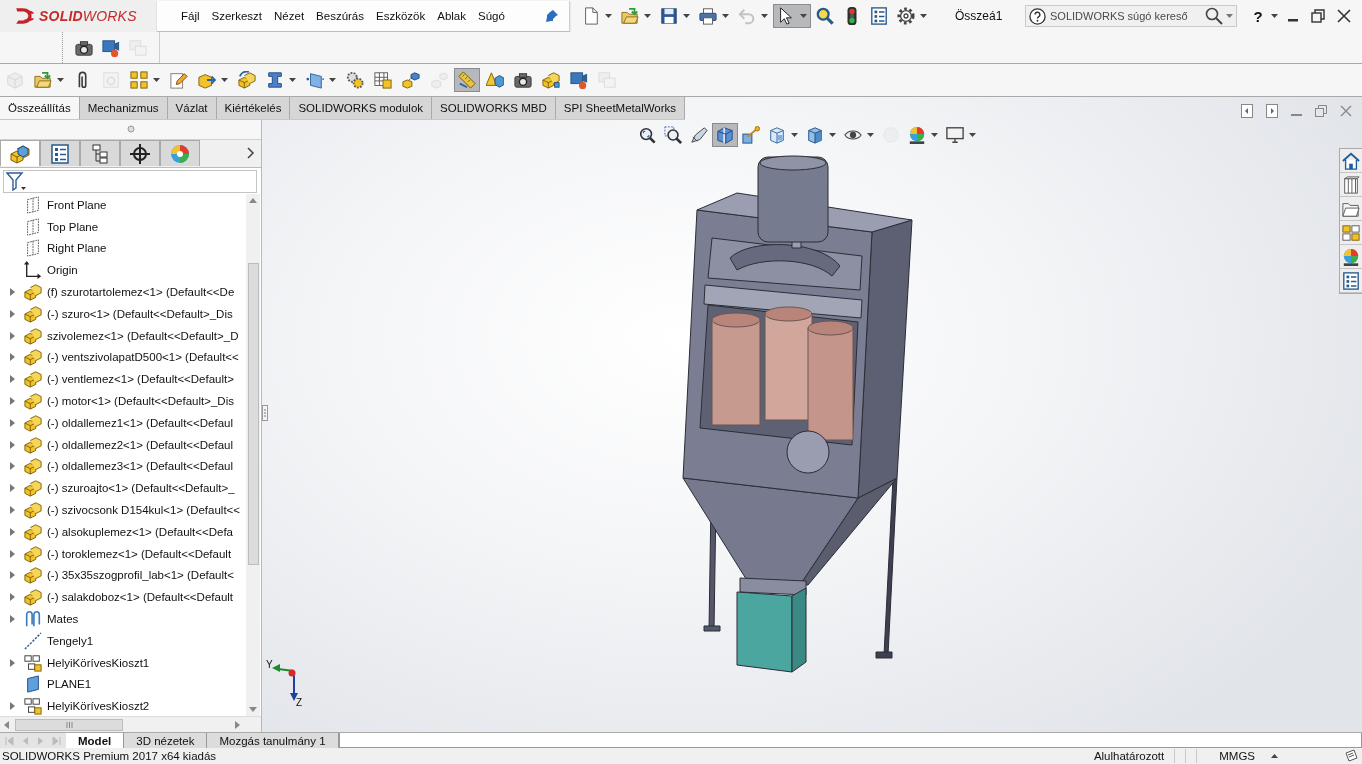  Describe the element at coordinates (237, 724) in the screenshot. I see `scroll-right-icon` at that location.